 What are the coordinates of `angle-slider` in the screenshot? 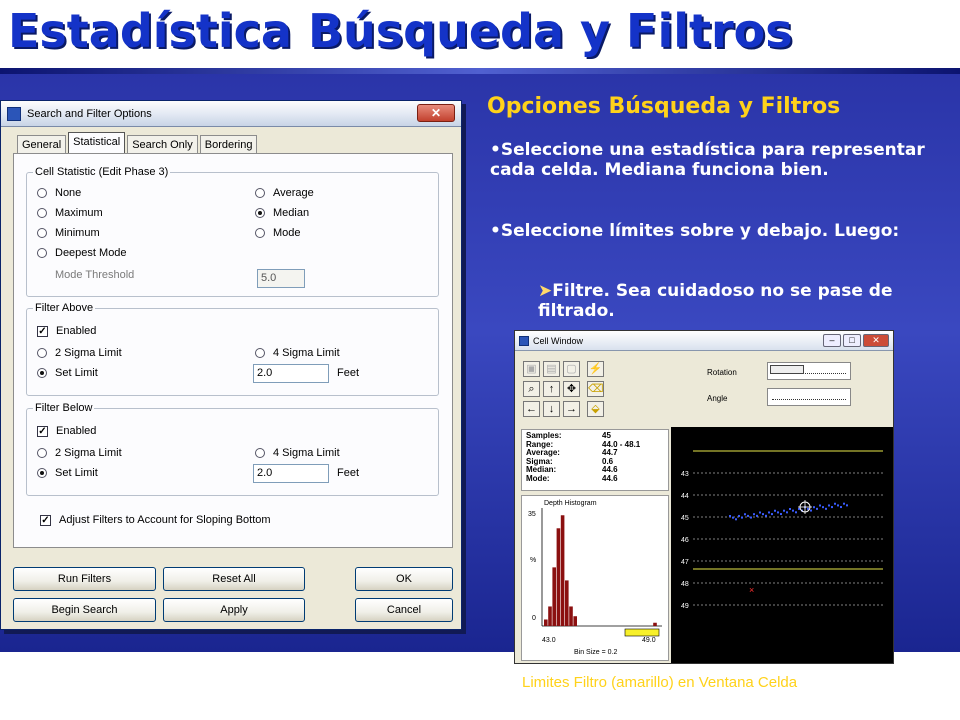 It's located at (809, 397).